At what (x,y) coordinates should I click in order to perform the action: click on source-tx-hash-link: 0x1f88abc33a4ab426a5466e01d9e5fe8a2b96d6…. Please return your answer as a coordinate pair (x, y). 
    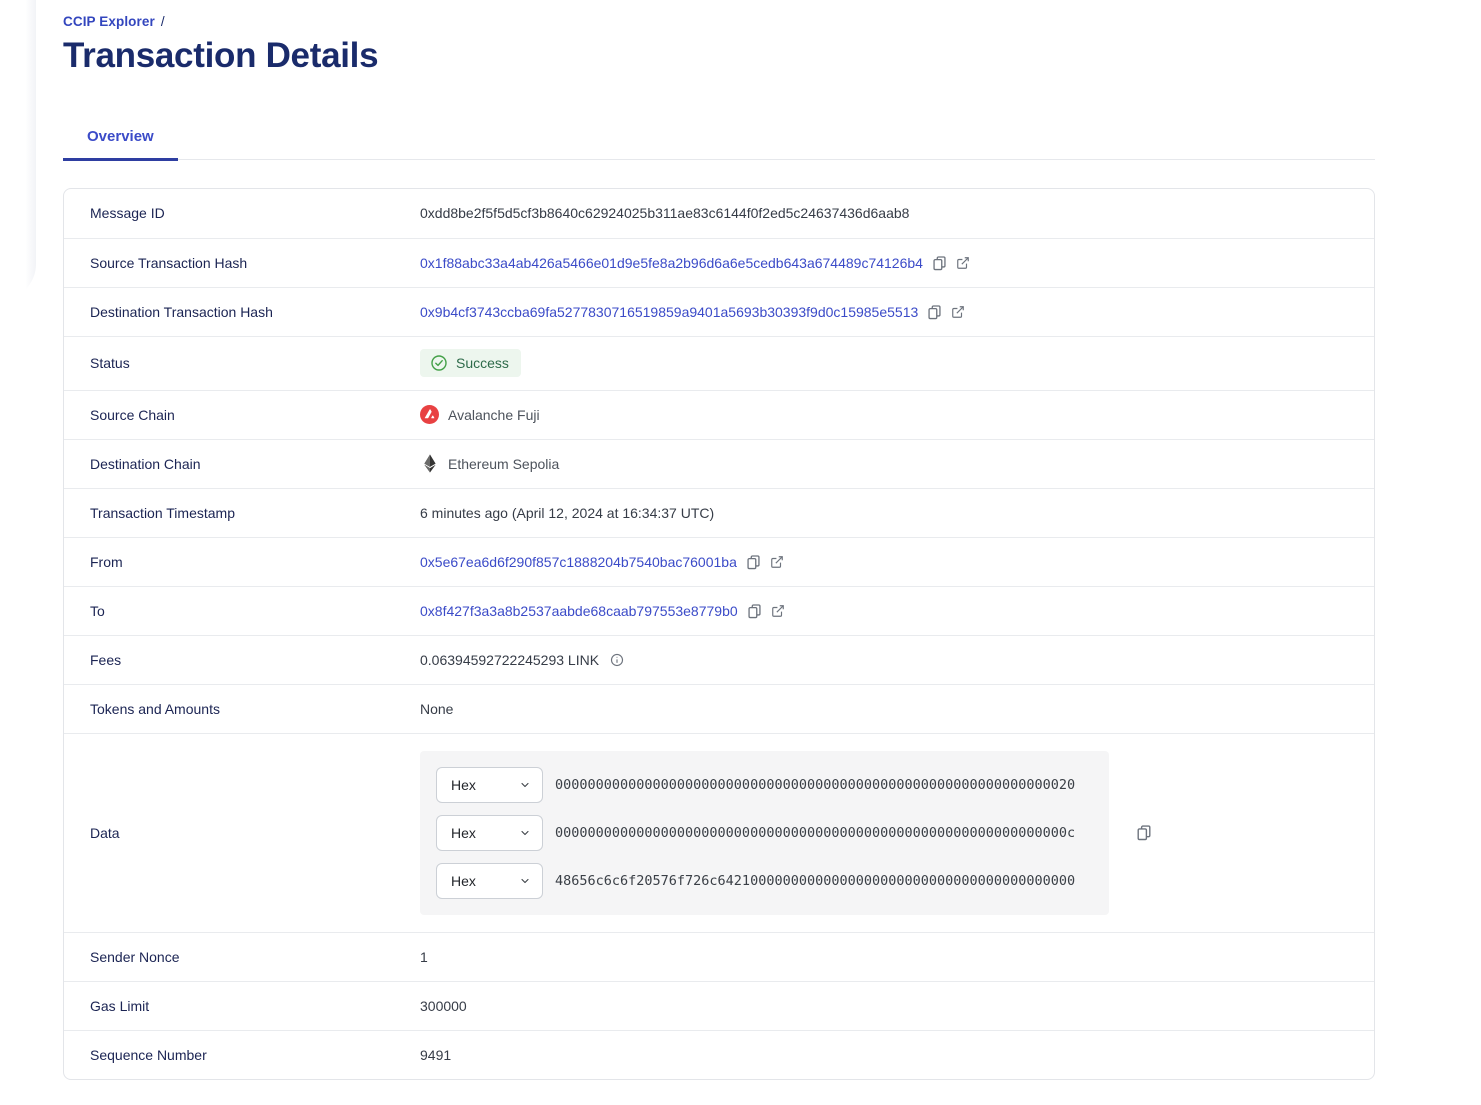
    Looking at the image, I should click on (671, 263).